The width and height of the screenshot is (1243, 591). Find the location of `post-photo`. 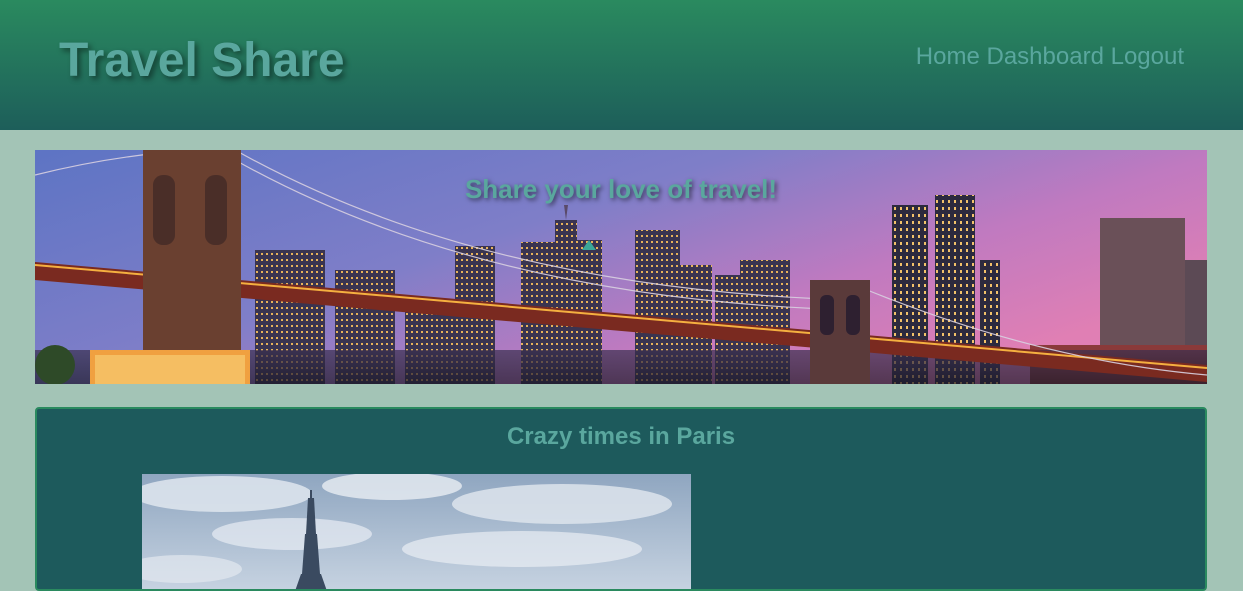

post-photo is located at coordinates (416, 531).